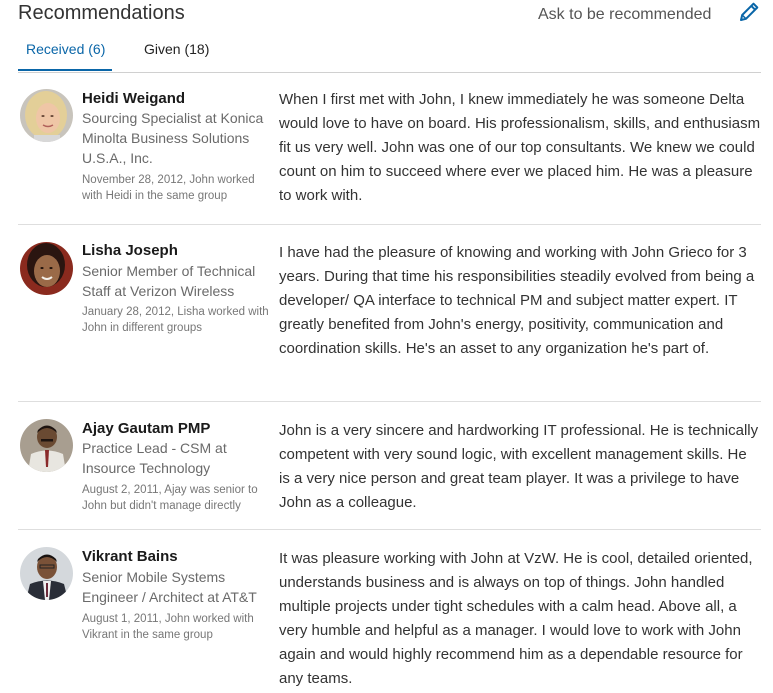 The width and height of the screenshot is (773, 693). Describe the element at coordinates (130, 556) in the screenshot. I see `recommender-name: Vikrant Bains` at that location.